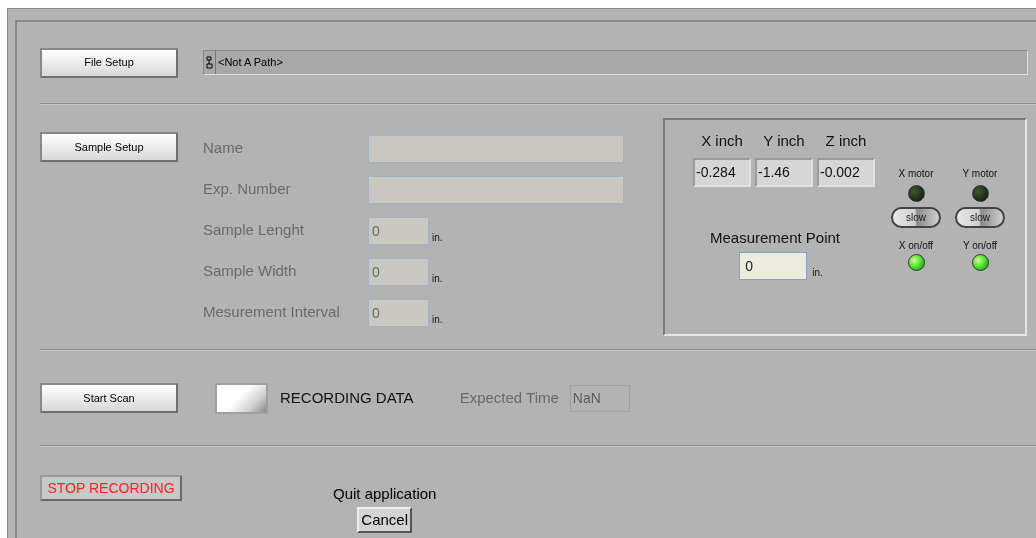 The width and height of the screenshot is (1036, 538). I want to click on axis-value-field: -0.284, so click(722, 172).